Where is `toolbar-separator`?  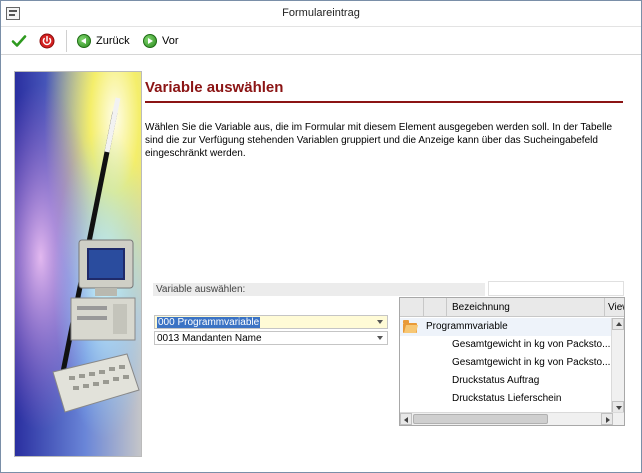
toolbar-separator is located at coordinates (66, 41).